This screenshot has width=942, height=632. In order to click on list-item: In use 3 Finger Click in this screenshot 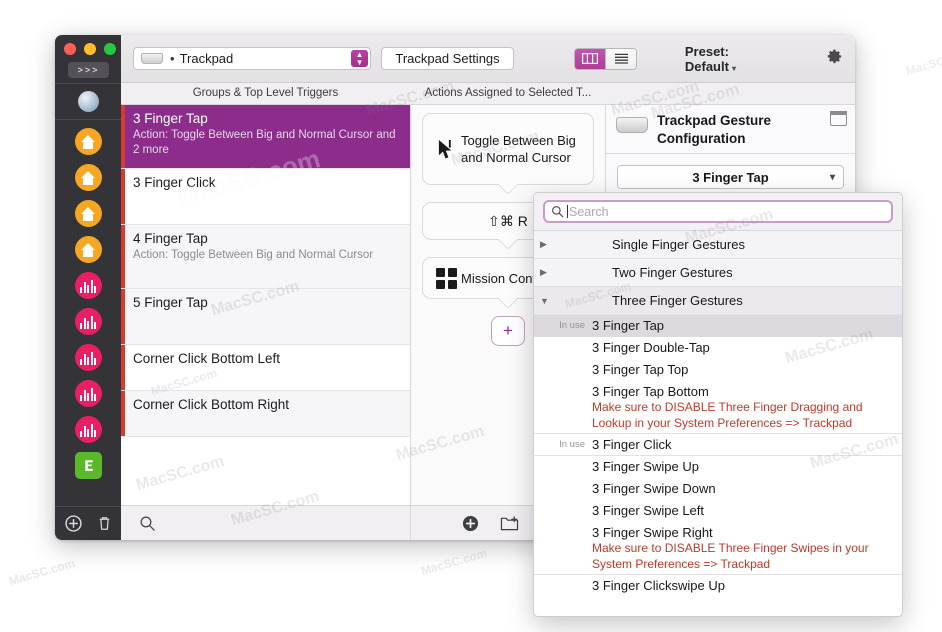, I will do `click(718, 445)`.